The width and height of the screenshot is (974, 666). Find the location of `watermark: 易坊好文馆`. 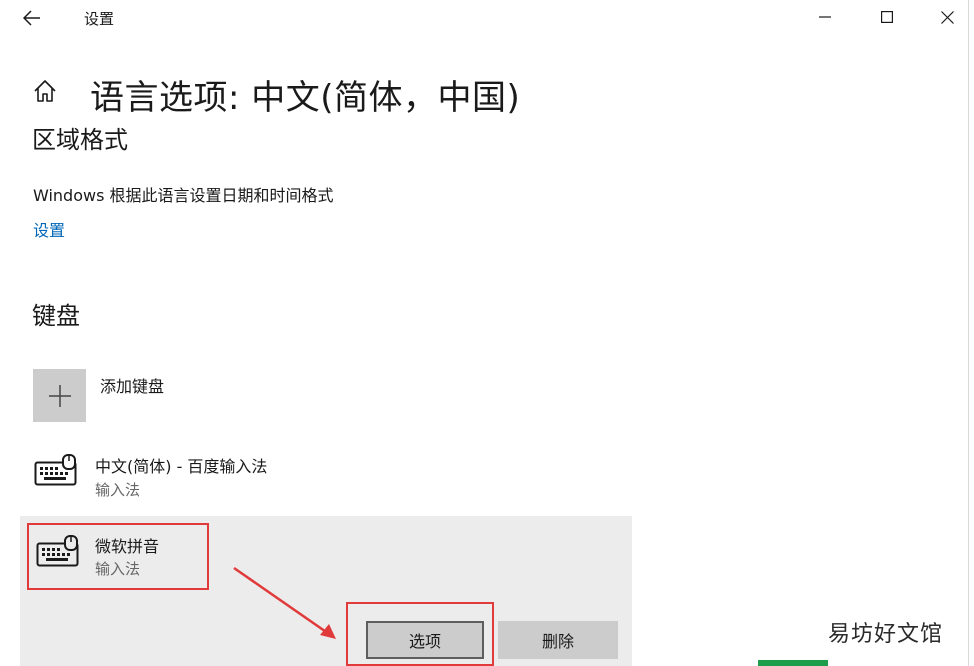

watermark: 易坊好文馆 is located at coordinates (886, 634).